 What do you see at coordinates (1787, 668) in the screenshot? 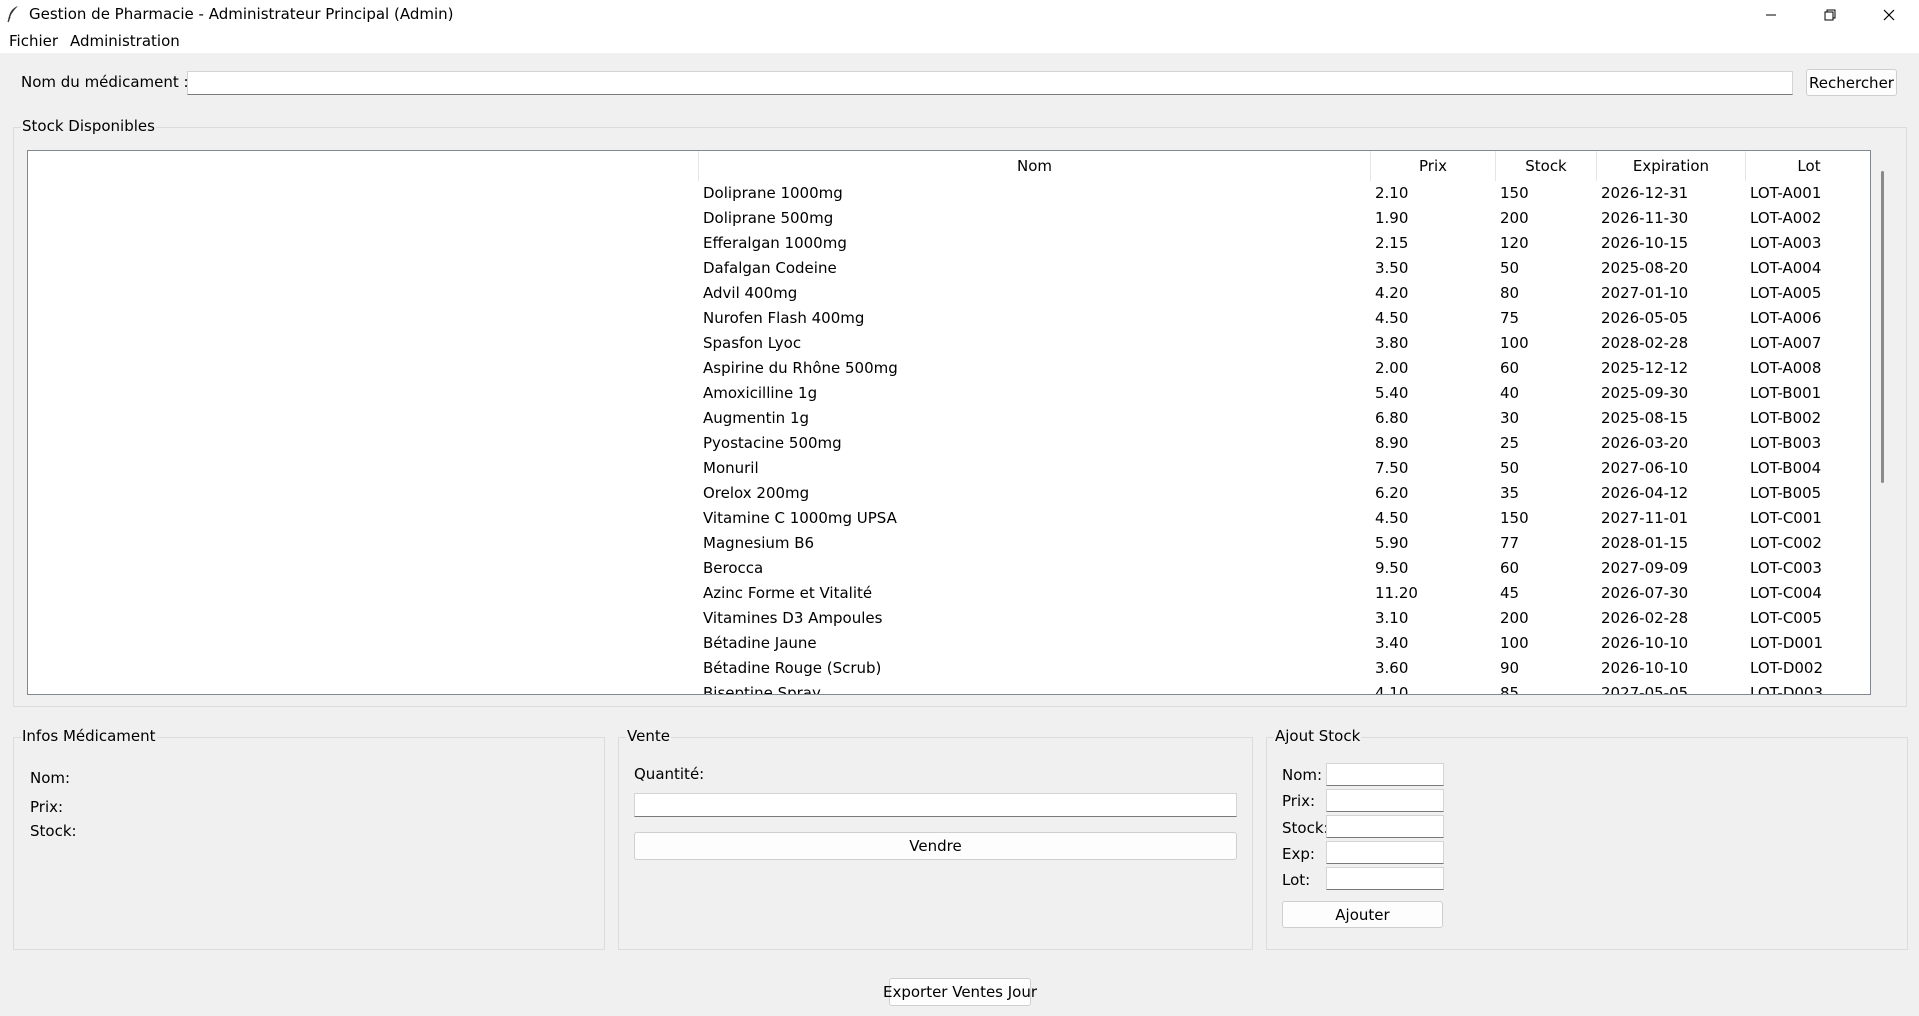
I see `cell-lot: LOT-D002` at bounding box center [1787, 668].